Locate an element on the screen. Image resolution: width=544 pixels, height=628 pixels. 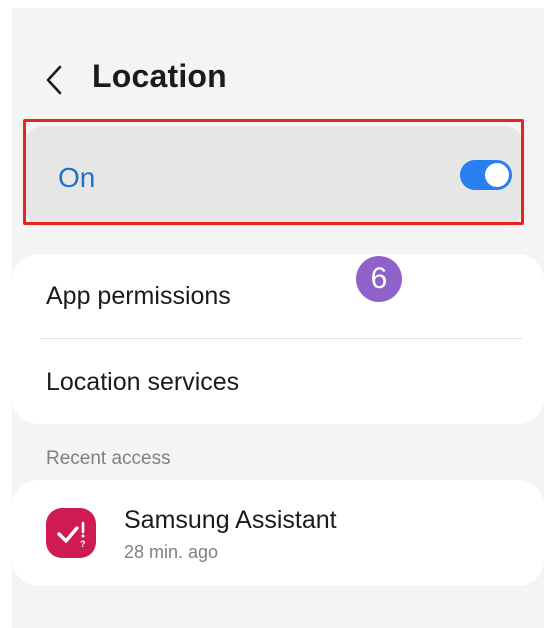
back-button is located at coordinates (55, 80).